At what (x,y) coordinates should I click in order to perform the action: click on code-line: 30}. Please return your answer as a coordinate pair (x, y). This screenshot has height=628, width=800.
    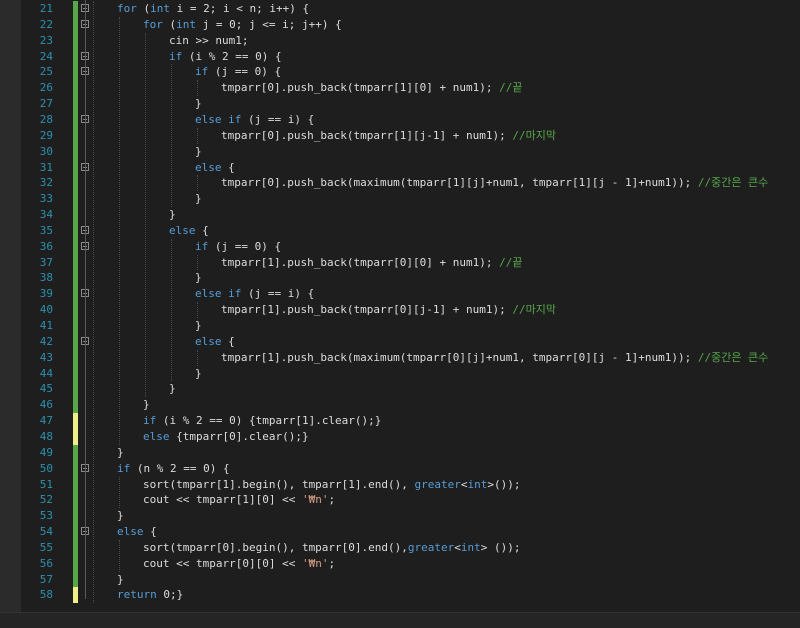
    Looking at the image, I should click on (400, 151).